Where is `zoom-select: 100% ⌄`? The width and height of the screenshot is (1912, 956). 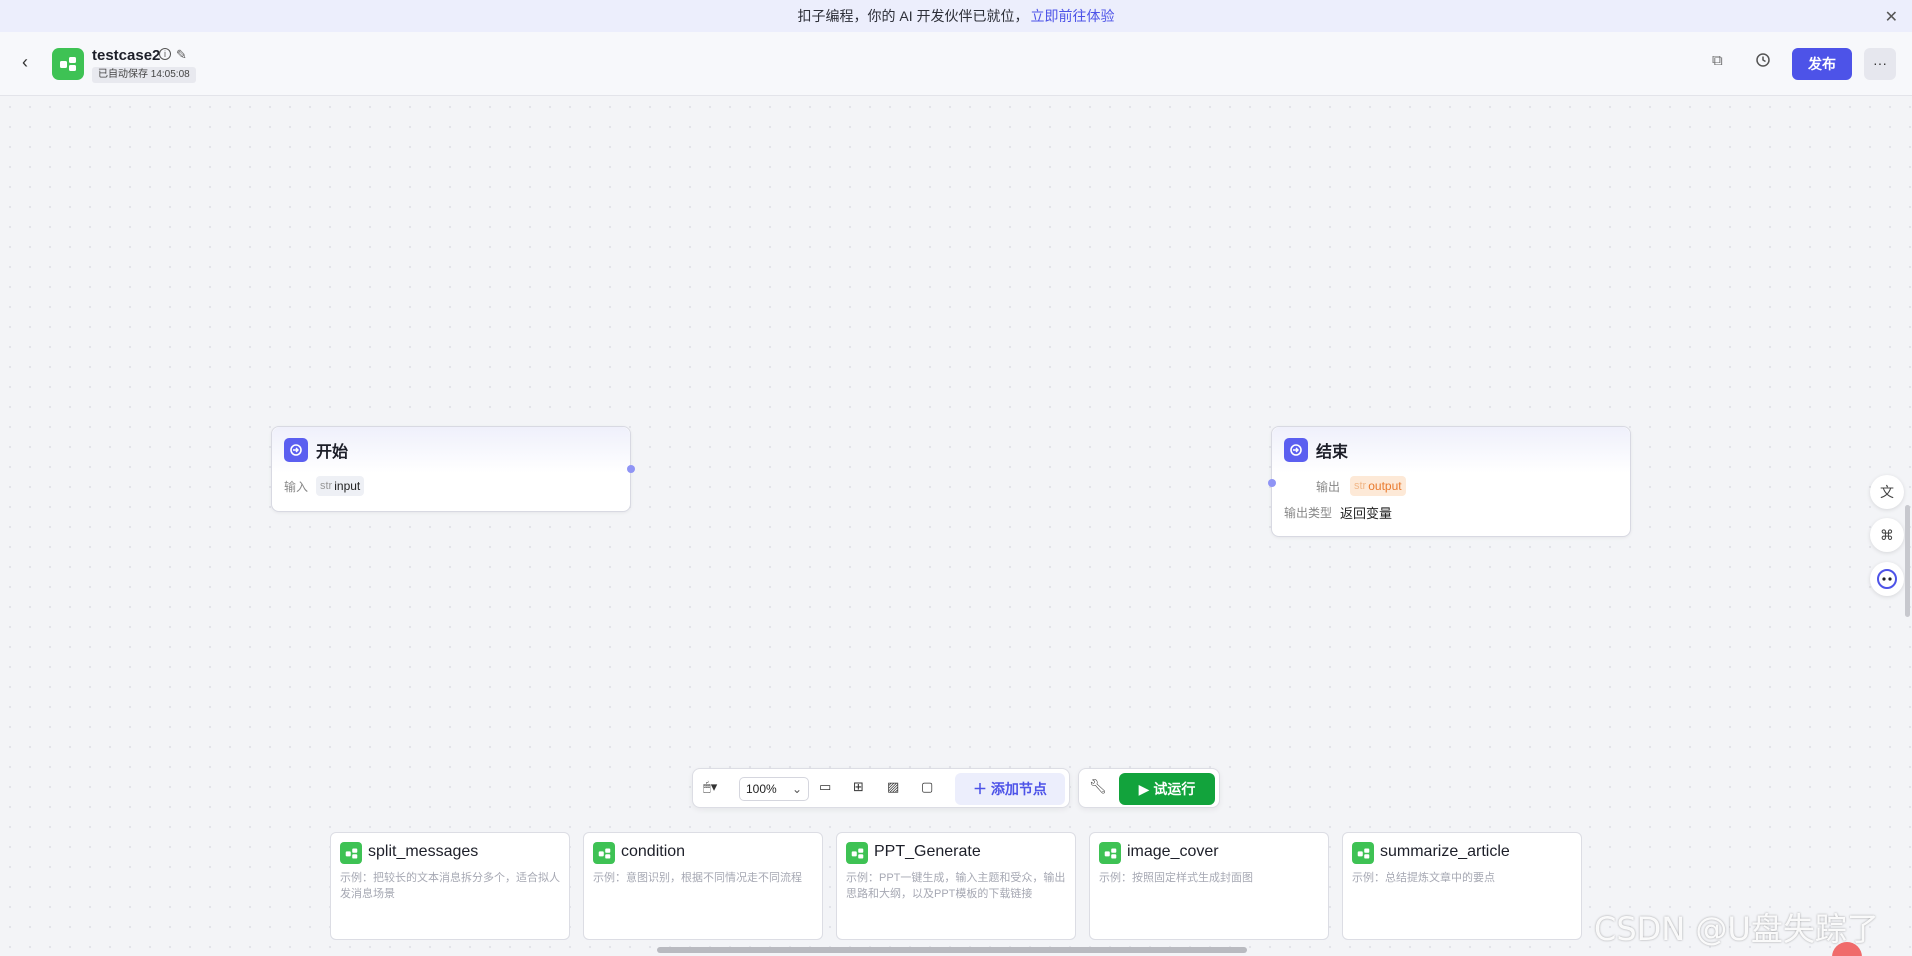
zoom-select: 100% ⌄ is located at coordinates (774, 789).